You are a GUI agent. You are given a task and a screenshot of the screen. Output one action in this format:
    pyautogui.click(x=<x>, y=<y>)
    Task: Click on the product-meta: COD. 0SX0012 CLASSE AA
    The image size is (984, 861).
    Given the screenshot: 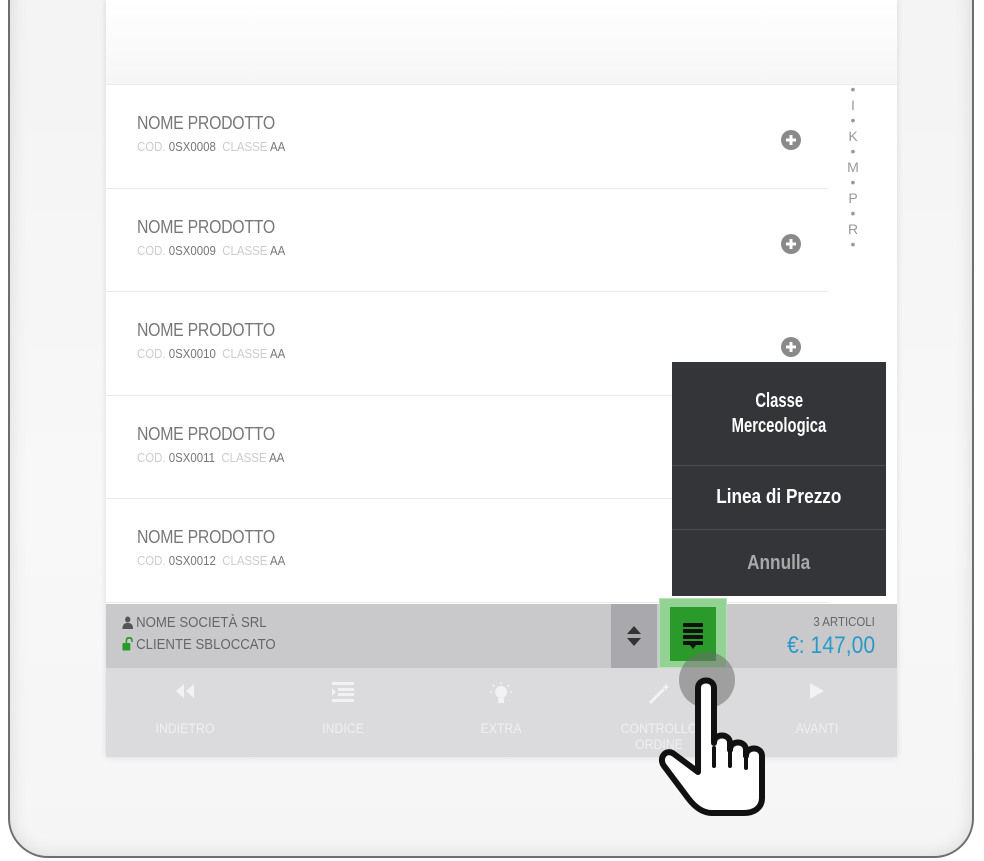 What is the action you would take?
    pyautogui.click(x=211, y=560)
    